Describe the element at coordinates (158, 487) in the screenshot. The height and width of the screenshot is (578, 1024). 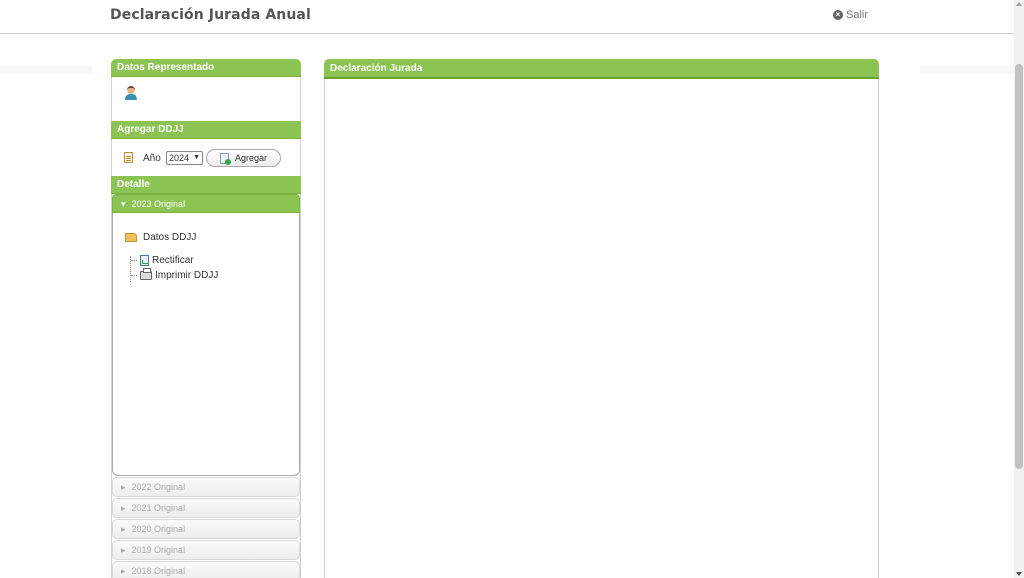
I see `accordion-label: 2022 Original` at that location.